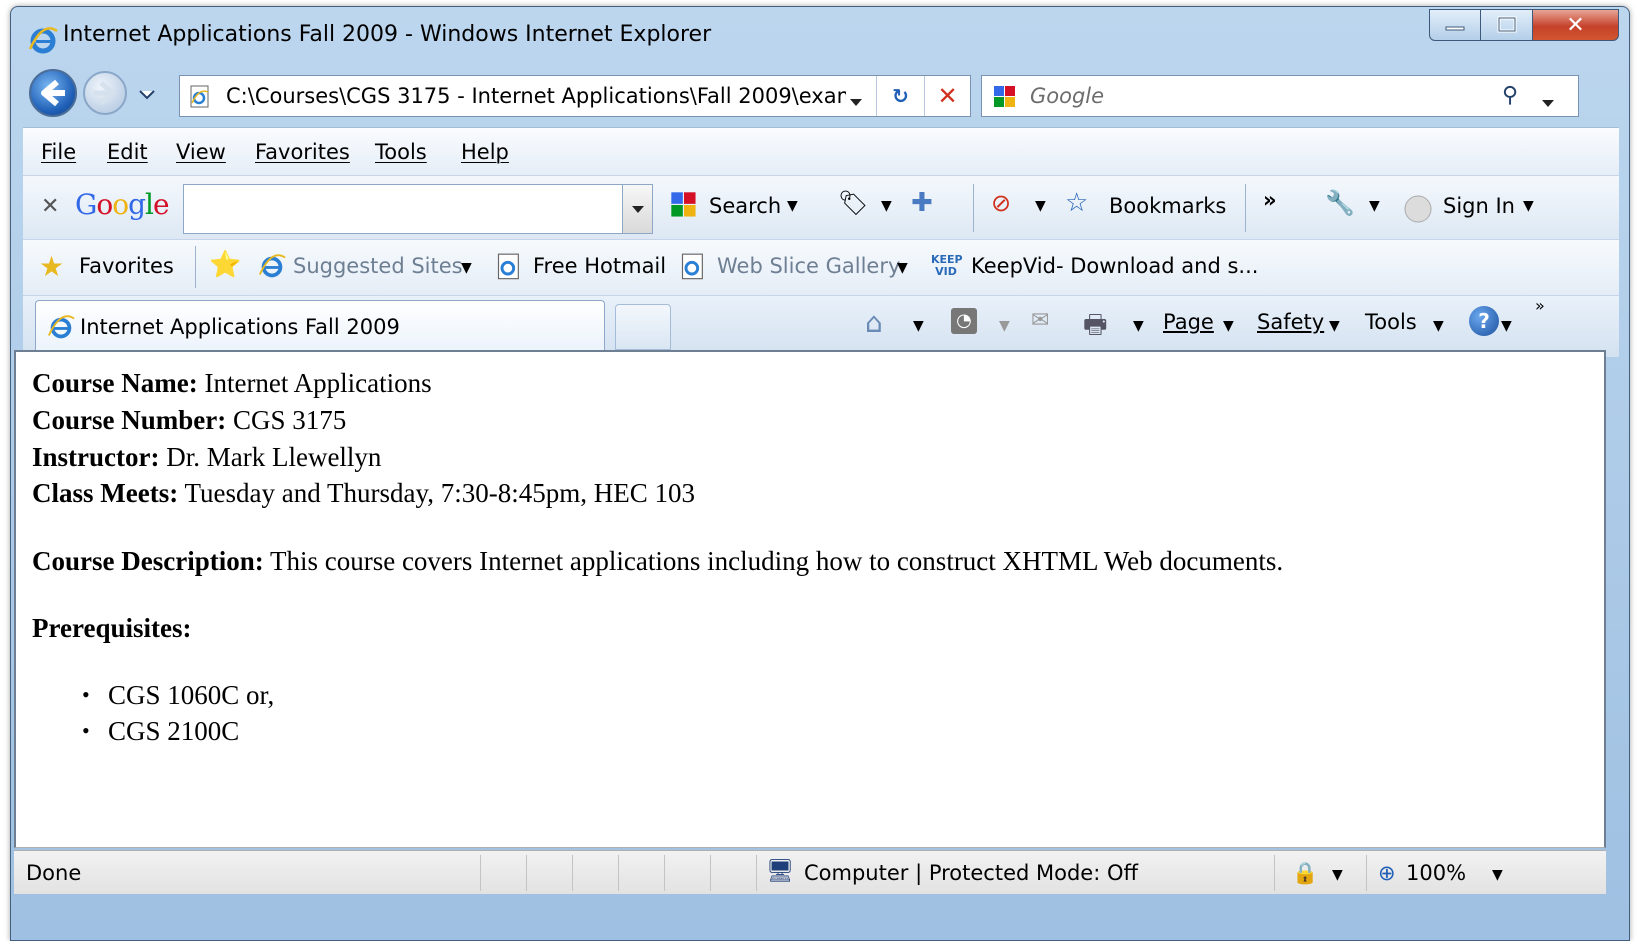 This screenshot has height=941, width=1638. I want to click on safety-menu-dropdown: ▼, so click(1334, 326).